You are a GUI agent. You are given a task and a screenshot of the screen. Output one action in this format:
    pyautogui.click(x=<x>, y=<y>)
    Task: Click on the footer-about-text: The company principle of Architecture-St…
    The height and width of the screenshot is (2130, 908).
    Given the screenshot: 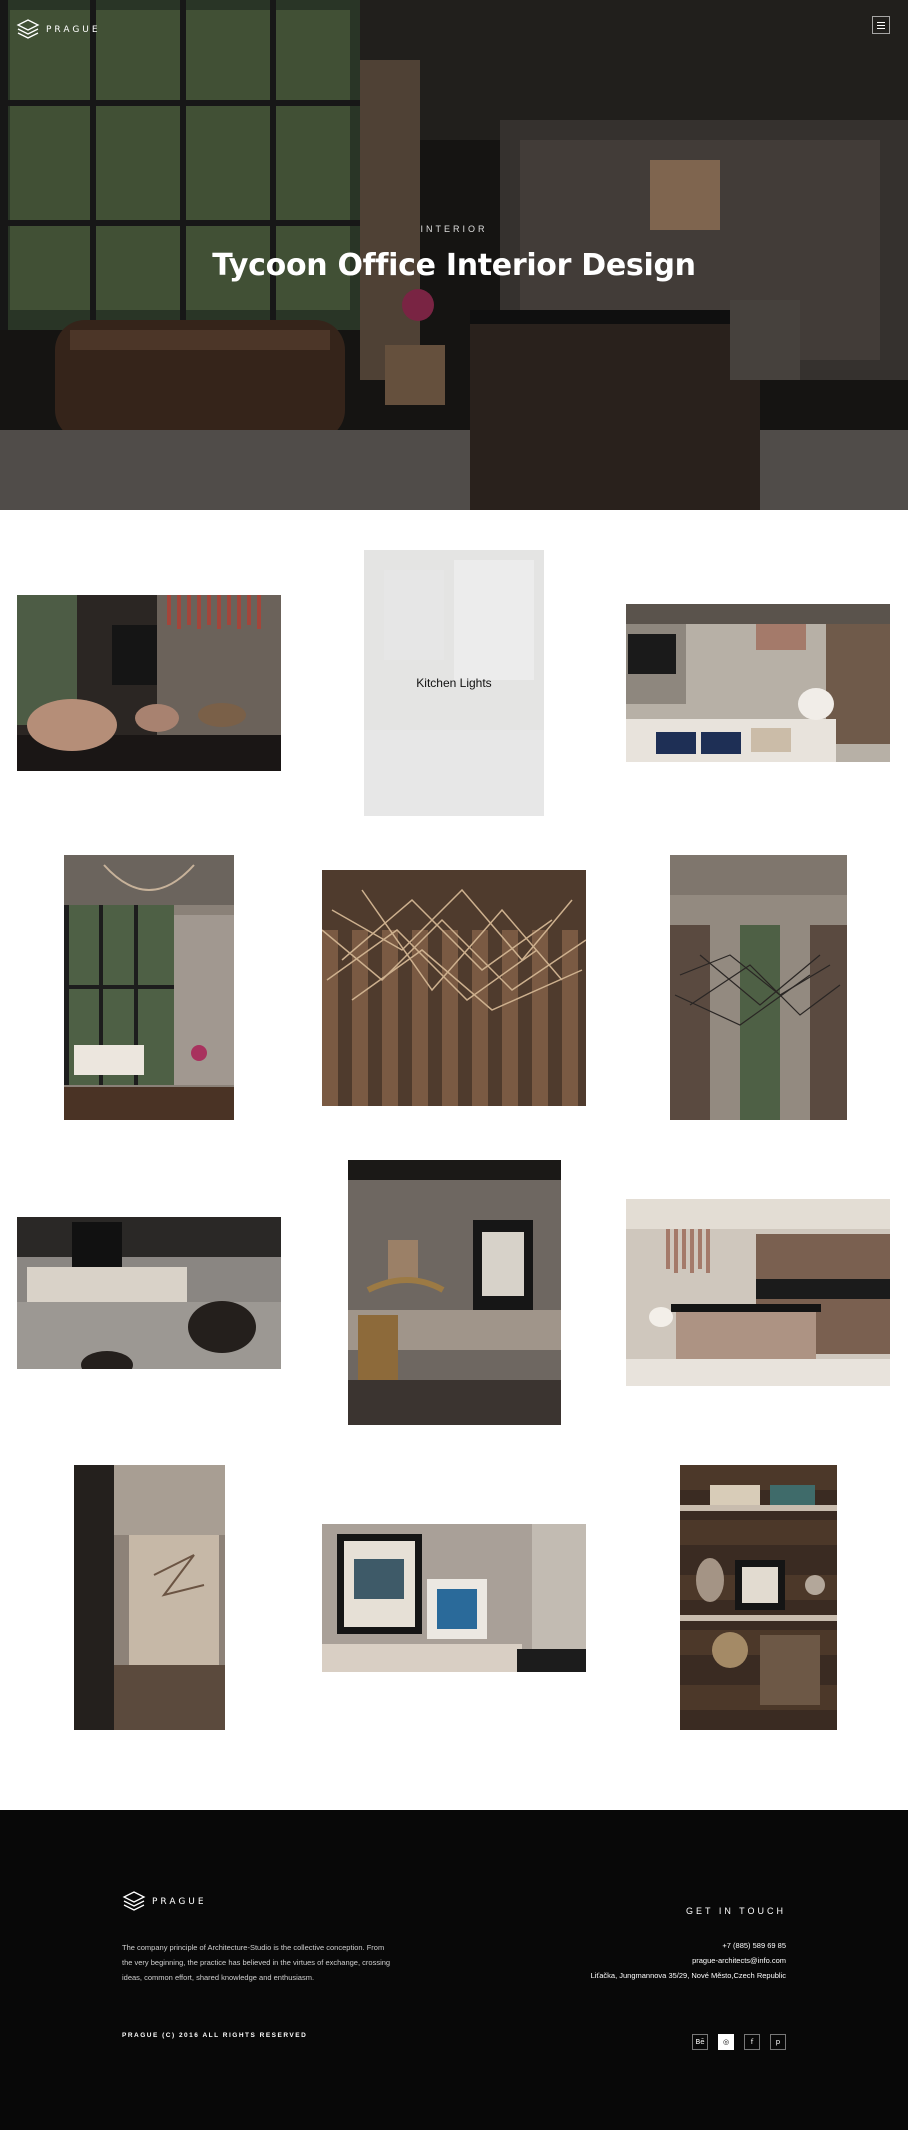 What is the action you would take?
    pyautogui.click(x=256, y=1962)
    